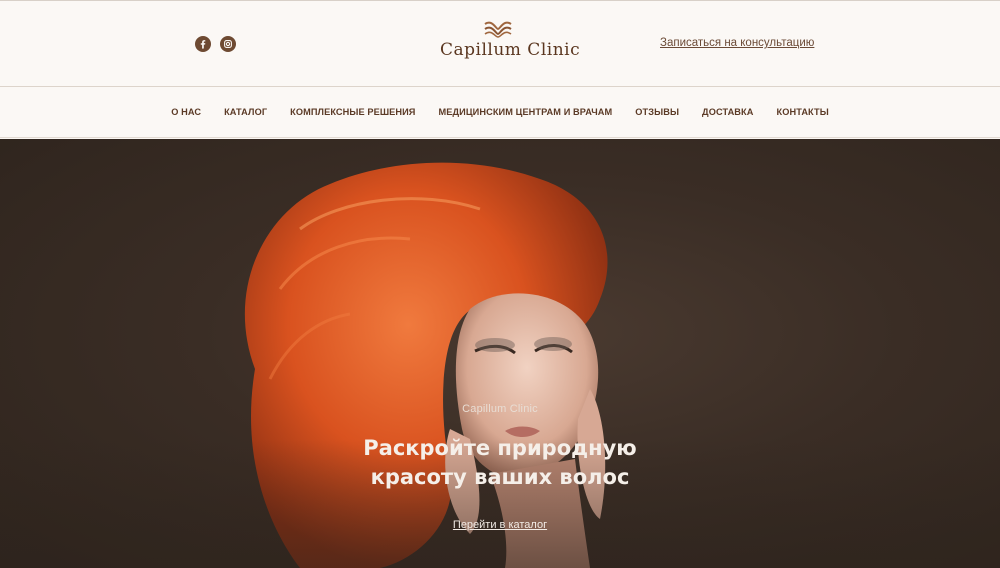 This screenshot has width=1000, height=568. What do you see at coordinates (203, 44) in the screenshot?
I see `facebook-icon` at bounding box center [203, 44].